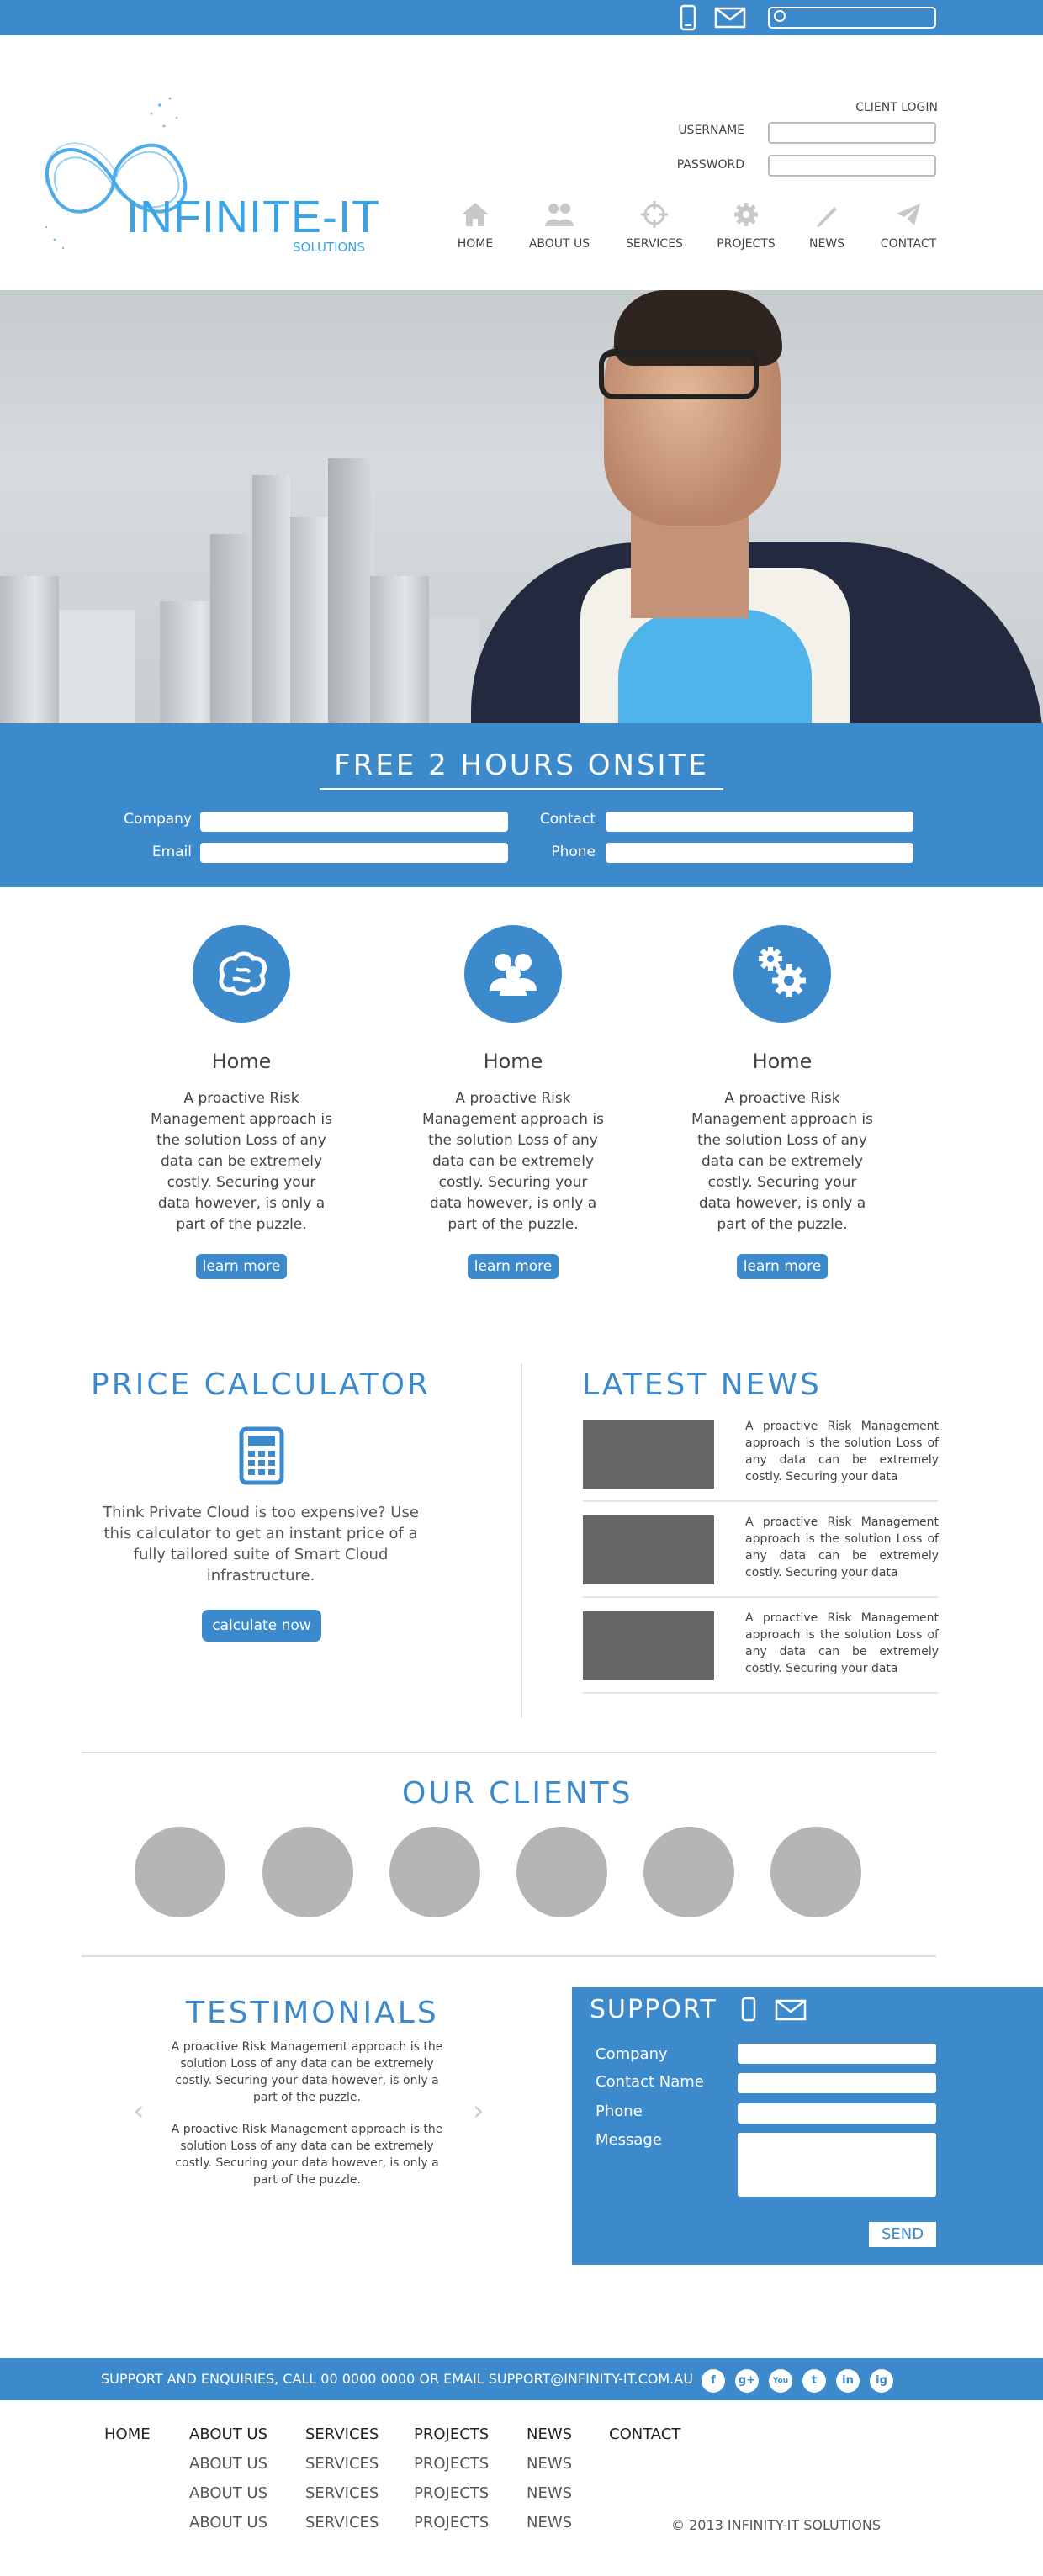 The image size is (1043, 2576). I want to click on search-input, so click(859, 17).